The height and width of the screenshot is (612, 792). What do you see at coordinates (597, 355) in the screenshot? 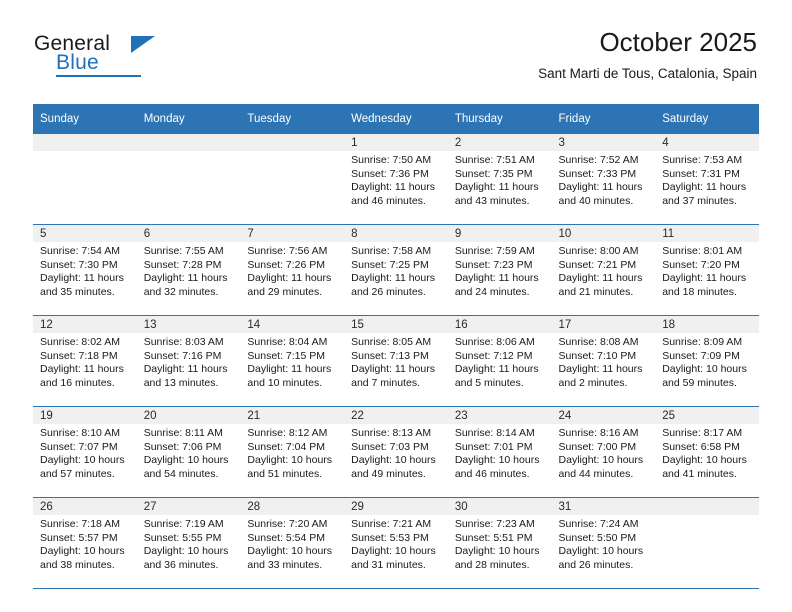
I see `sunset-time: Sunset: 7:10 PM` at bounding box center [597, 355].